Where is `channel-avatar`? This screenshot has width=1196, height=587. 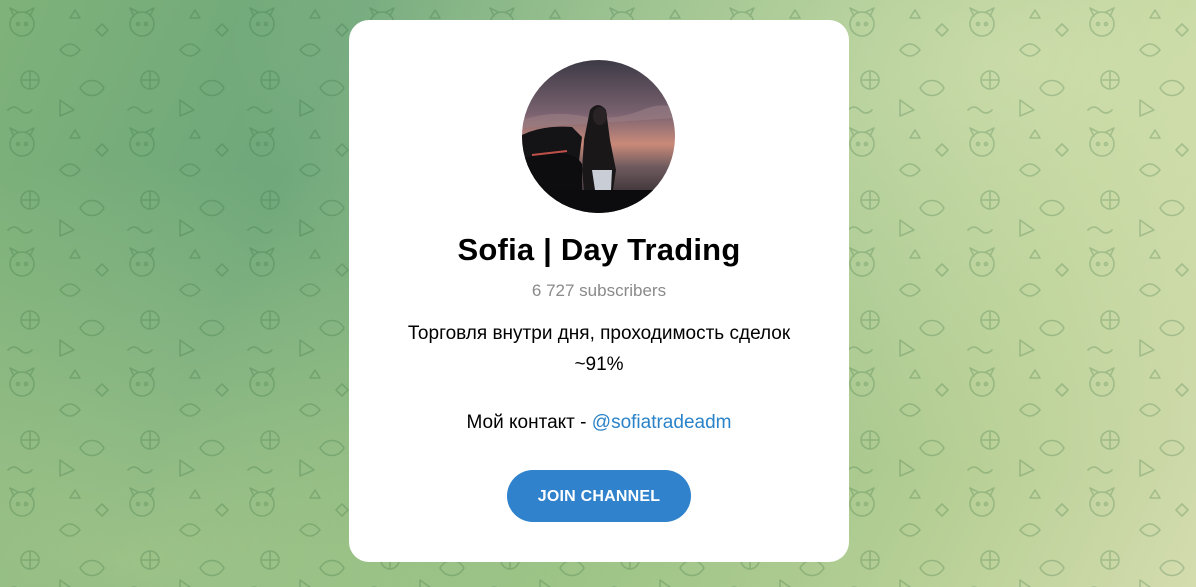
channel-avatar is located at coordinates (598, 136).